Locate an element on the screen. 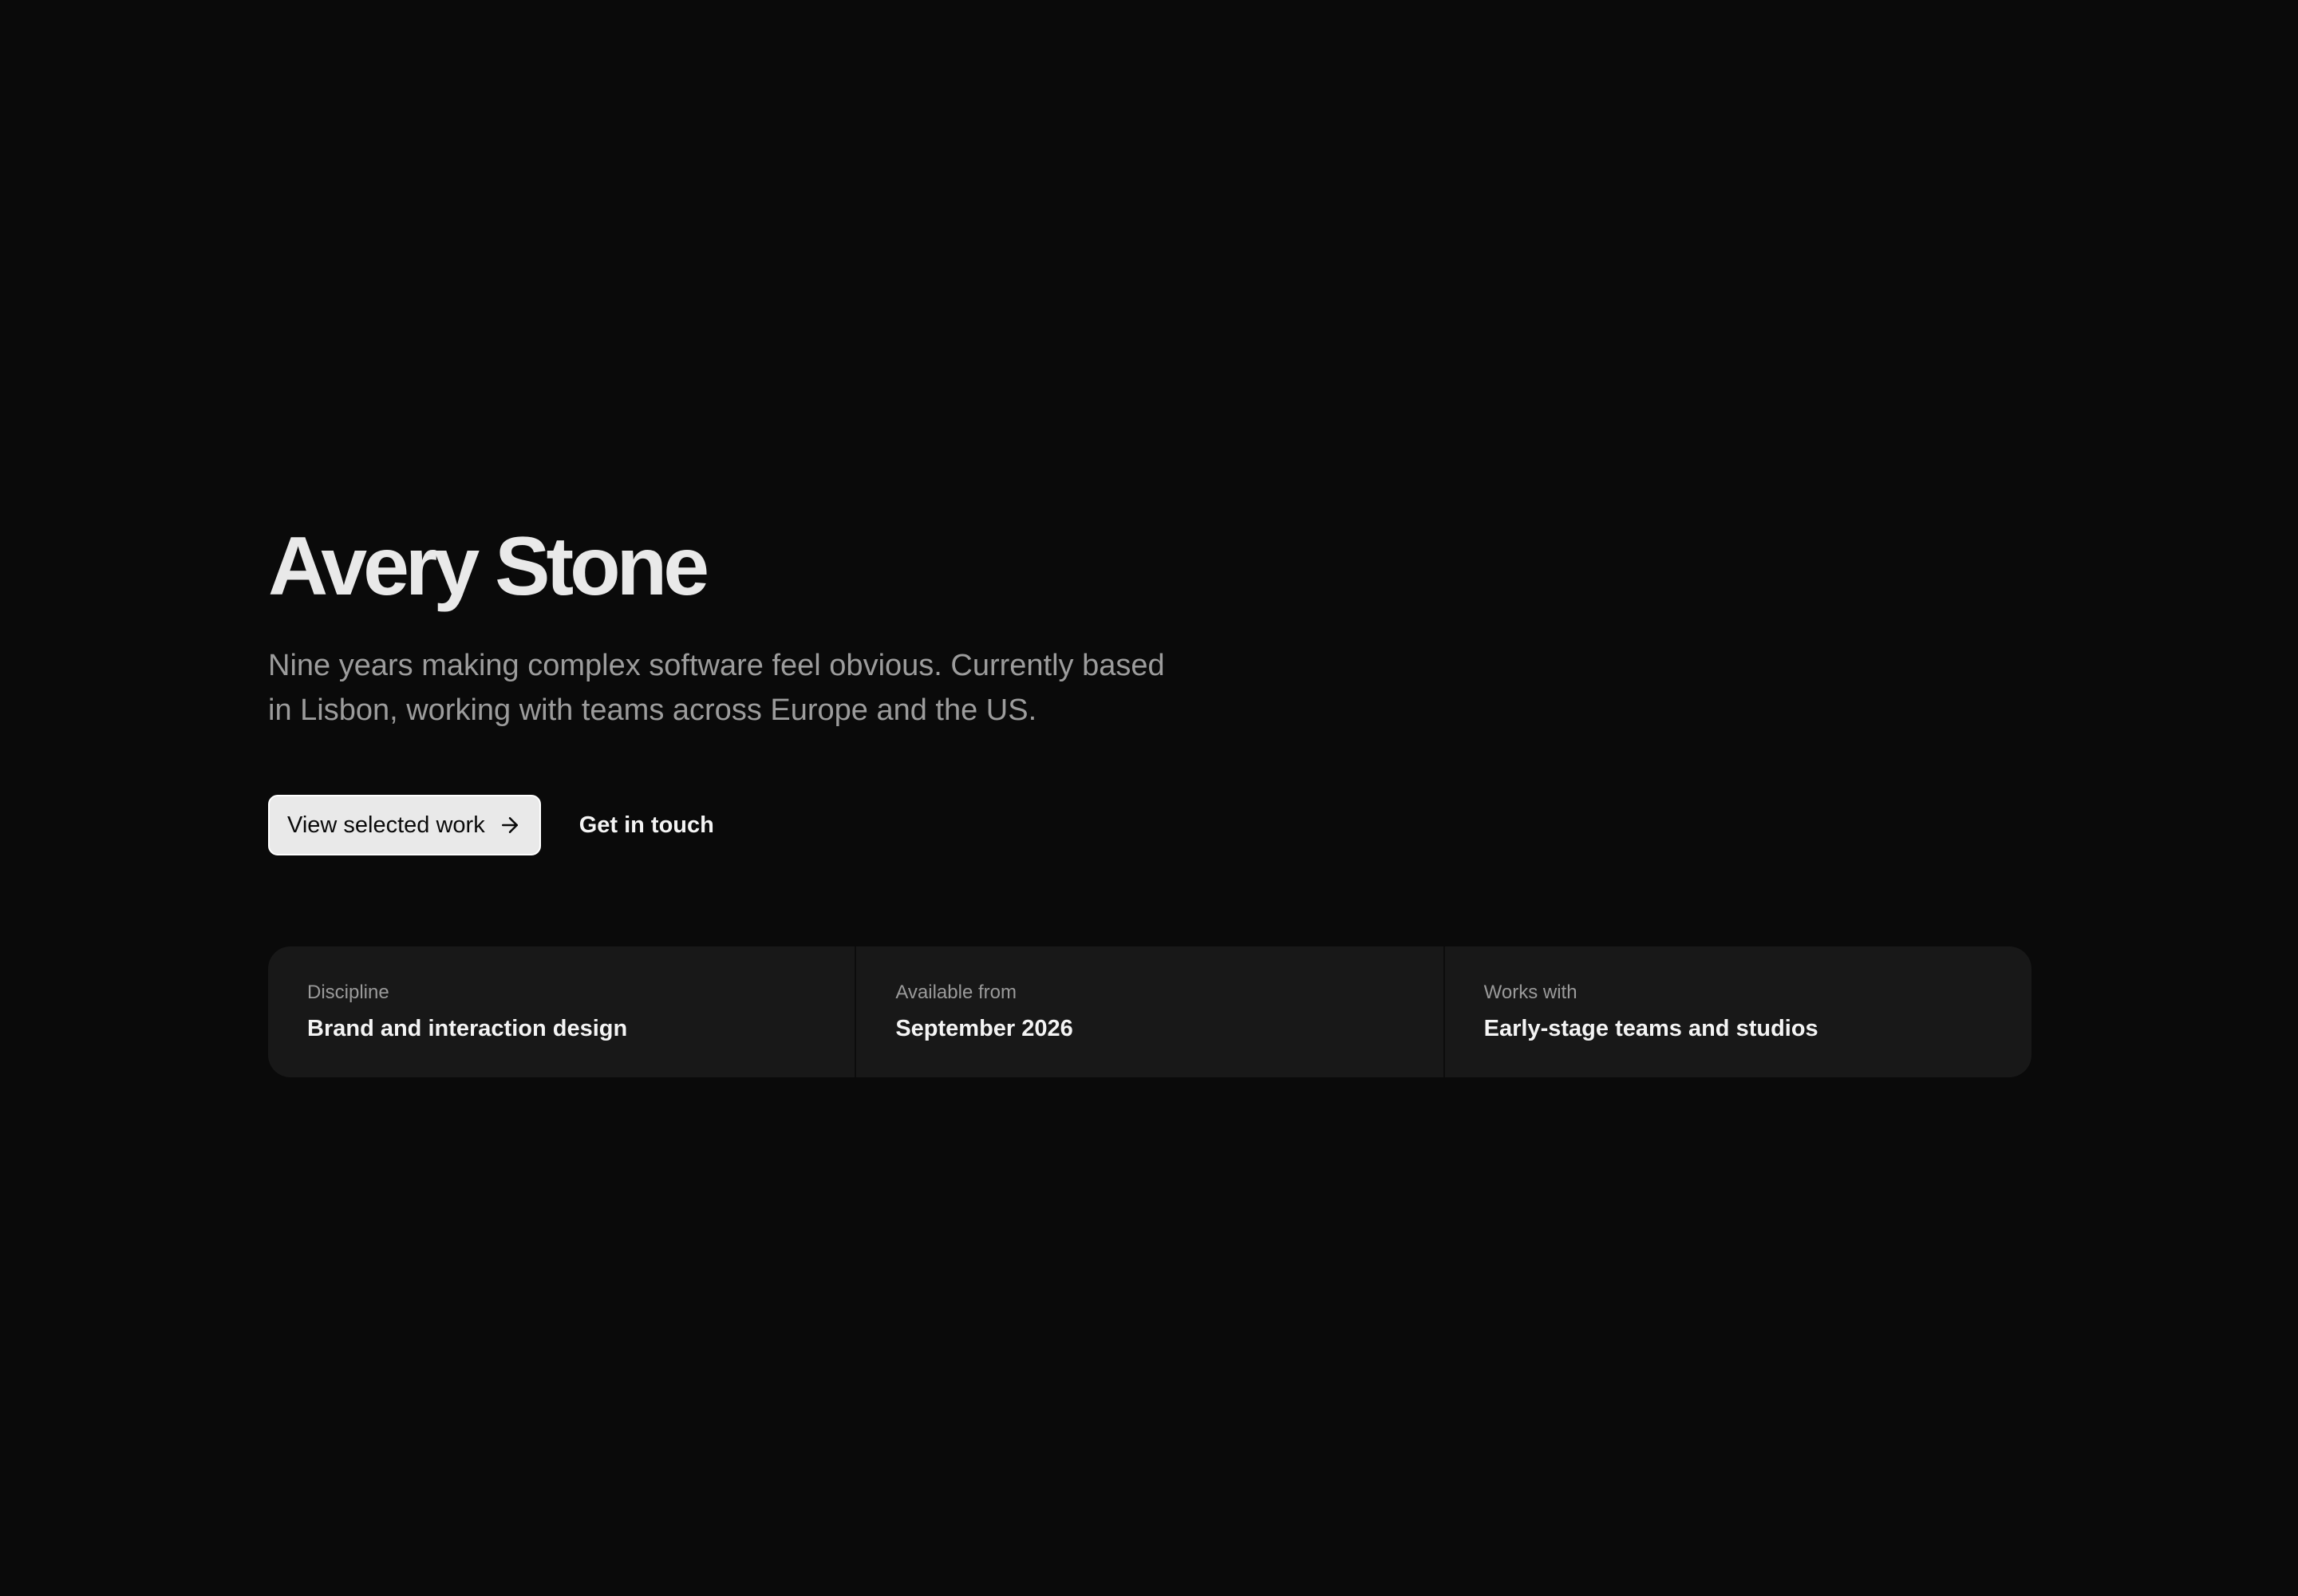 The height and width of the screenshot is (1596, 2298). fact-discipline: Discipline Brand and interaction design is located at coordinates (562, 1011).